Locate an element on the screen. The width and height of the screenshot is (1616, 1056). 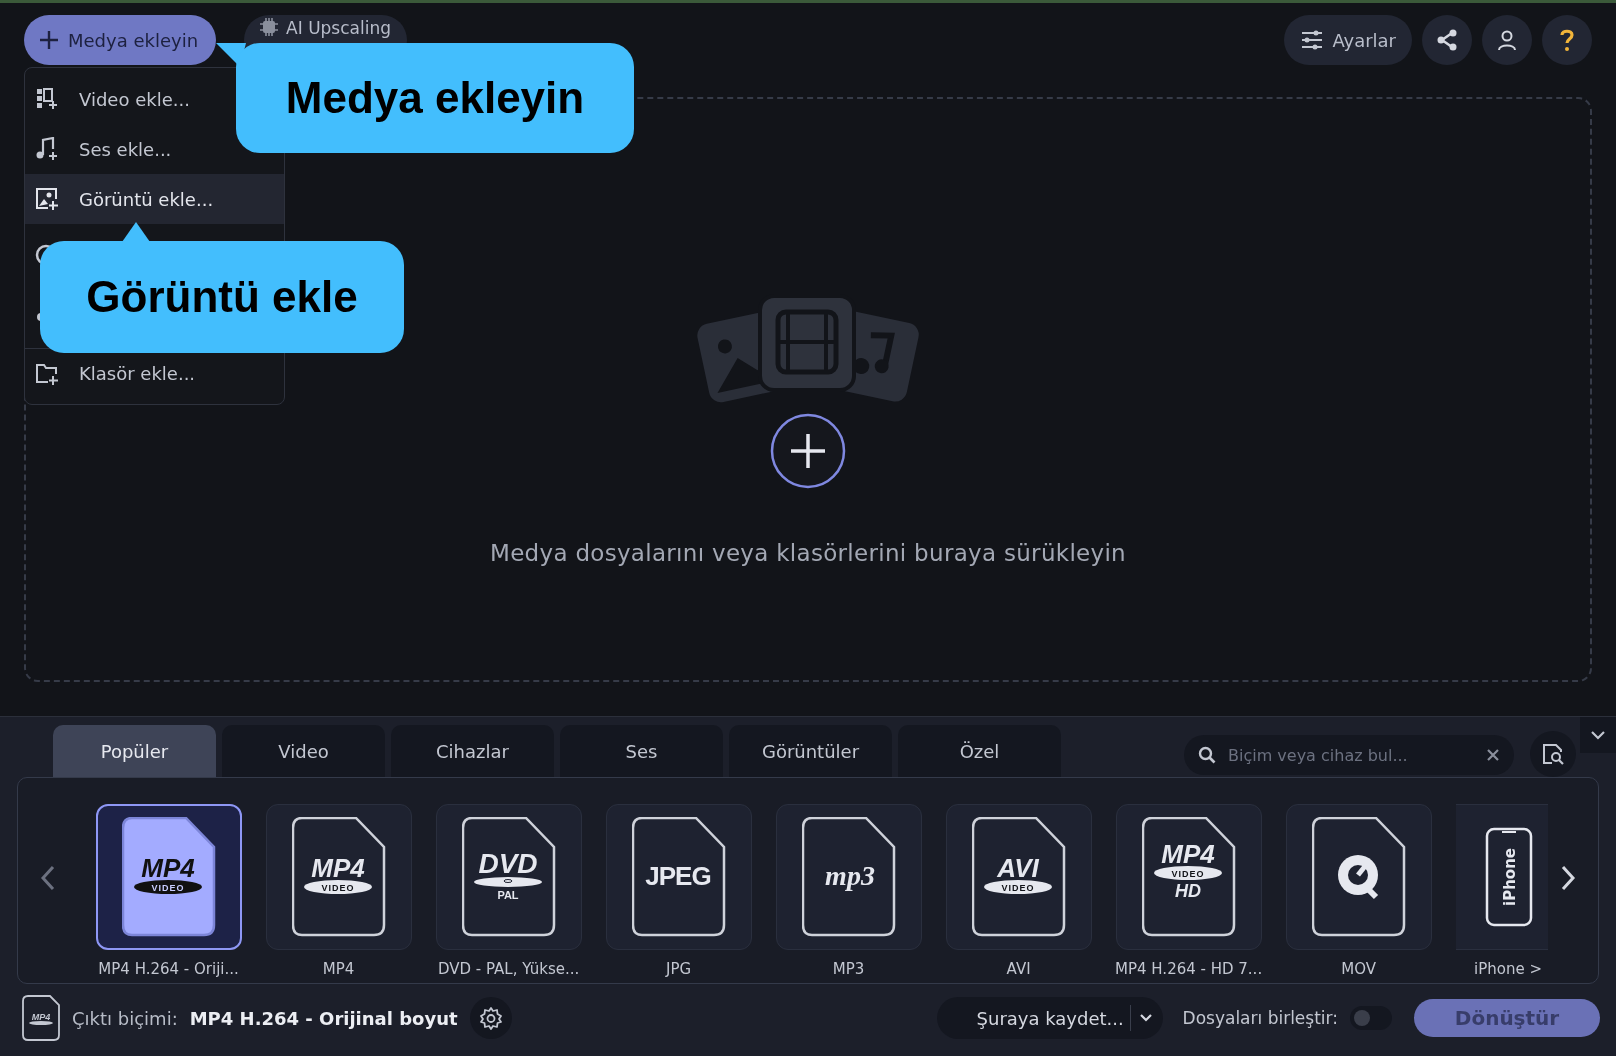
account-button is located at coordinates (1507, 40).